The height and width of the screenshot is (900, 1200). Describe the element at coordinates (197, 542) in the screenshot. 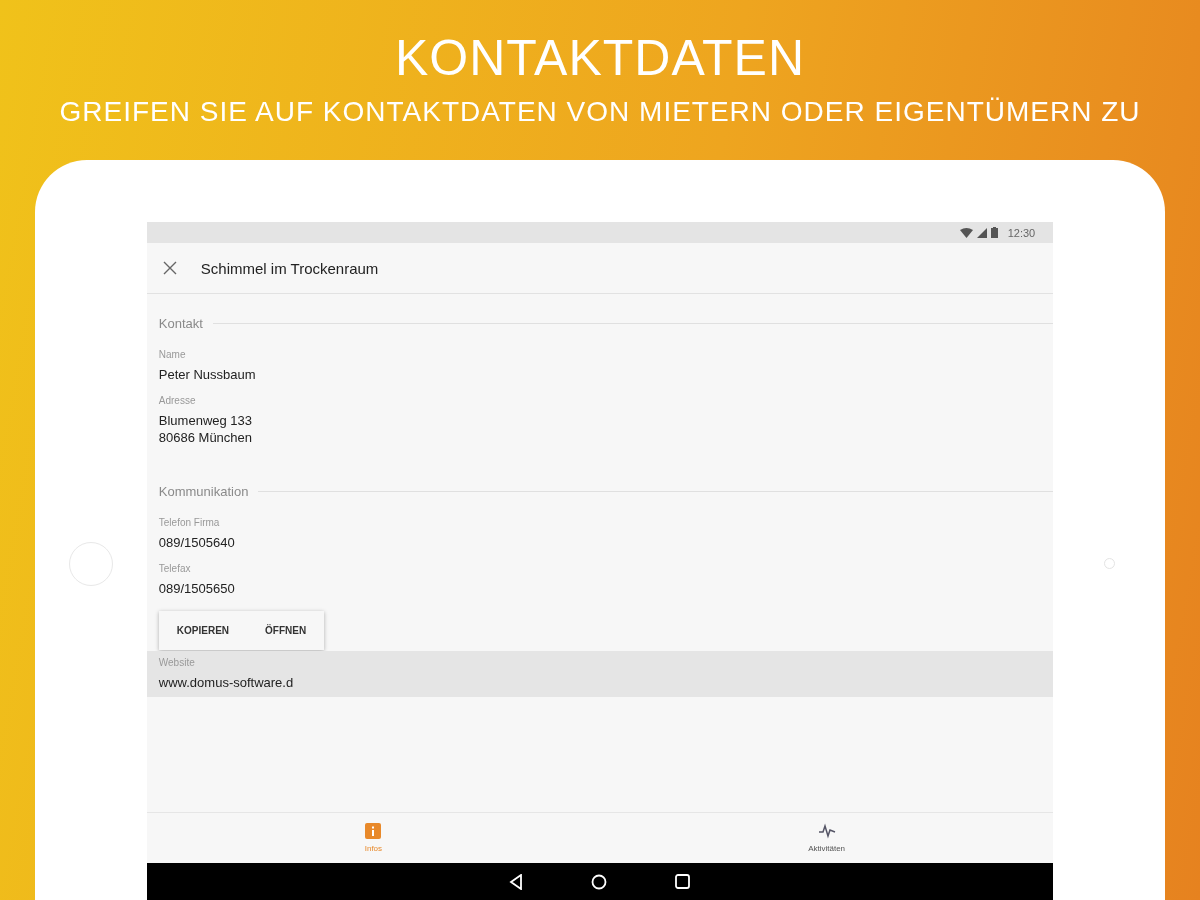

I see `field-value: 089/1505640` at that location.